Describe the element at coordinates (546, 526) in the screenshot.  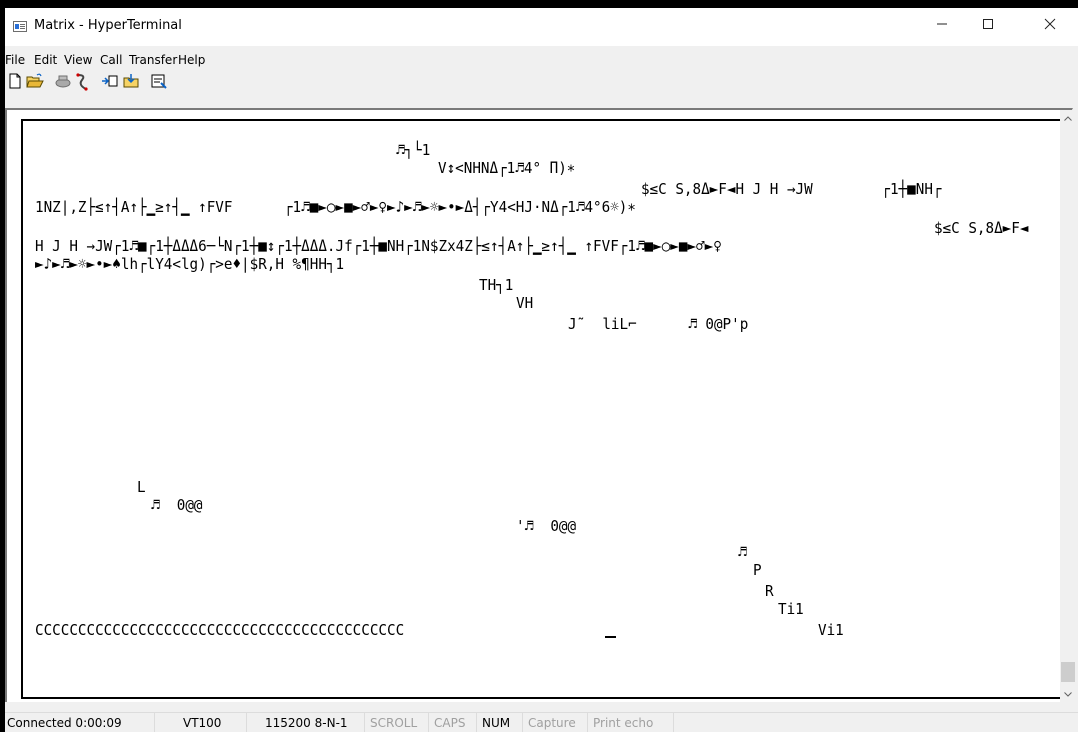
I see `terminal-line: '♬ 0@@` at that location.